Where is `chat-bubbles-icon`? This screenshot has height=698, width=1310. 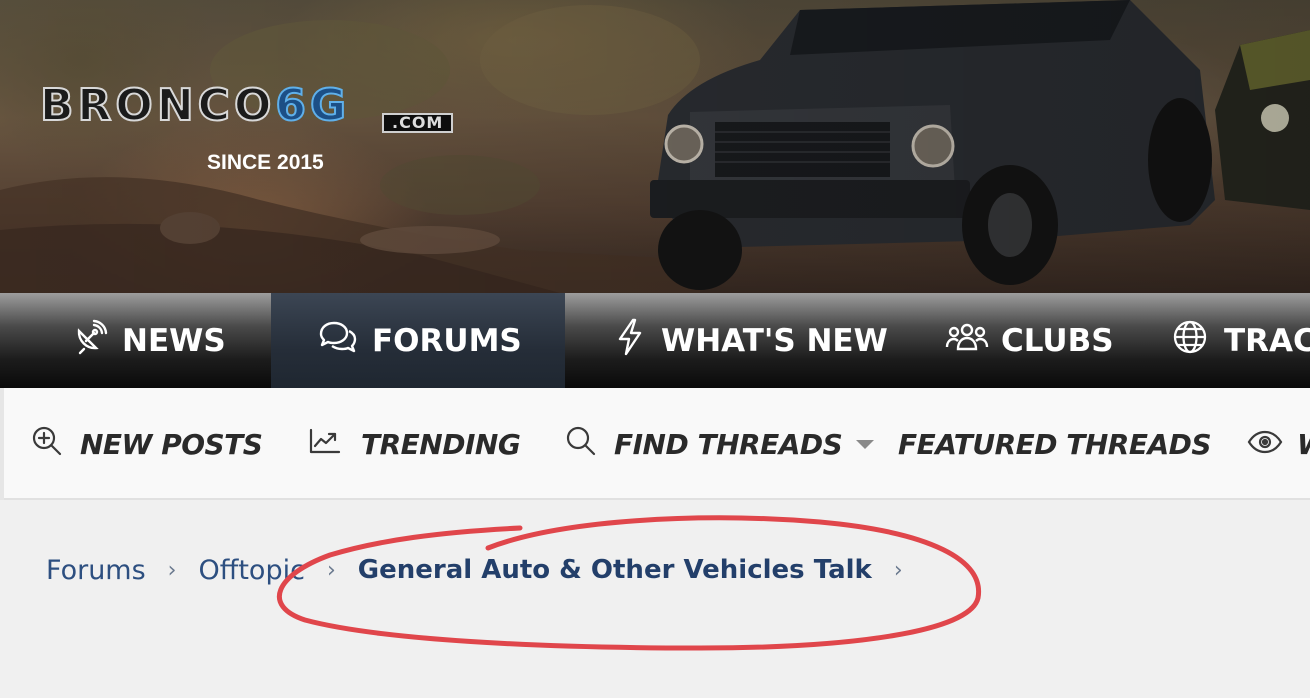
chat-bubbles-icon is located at coordinates (338, 341).